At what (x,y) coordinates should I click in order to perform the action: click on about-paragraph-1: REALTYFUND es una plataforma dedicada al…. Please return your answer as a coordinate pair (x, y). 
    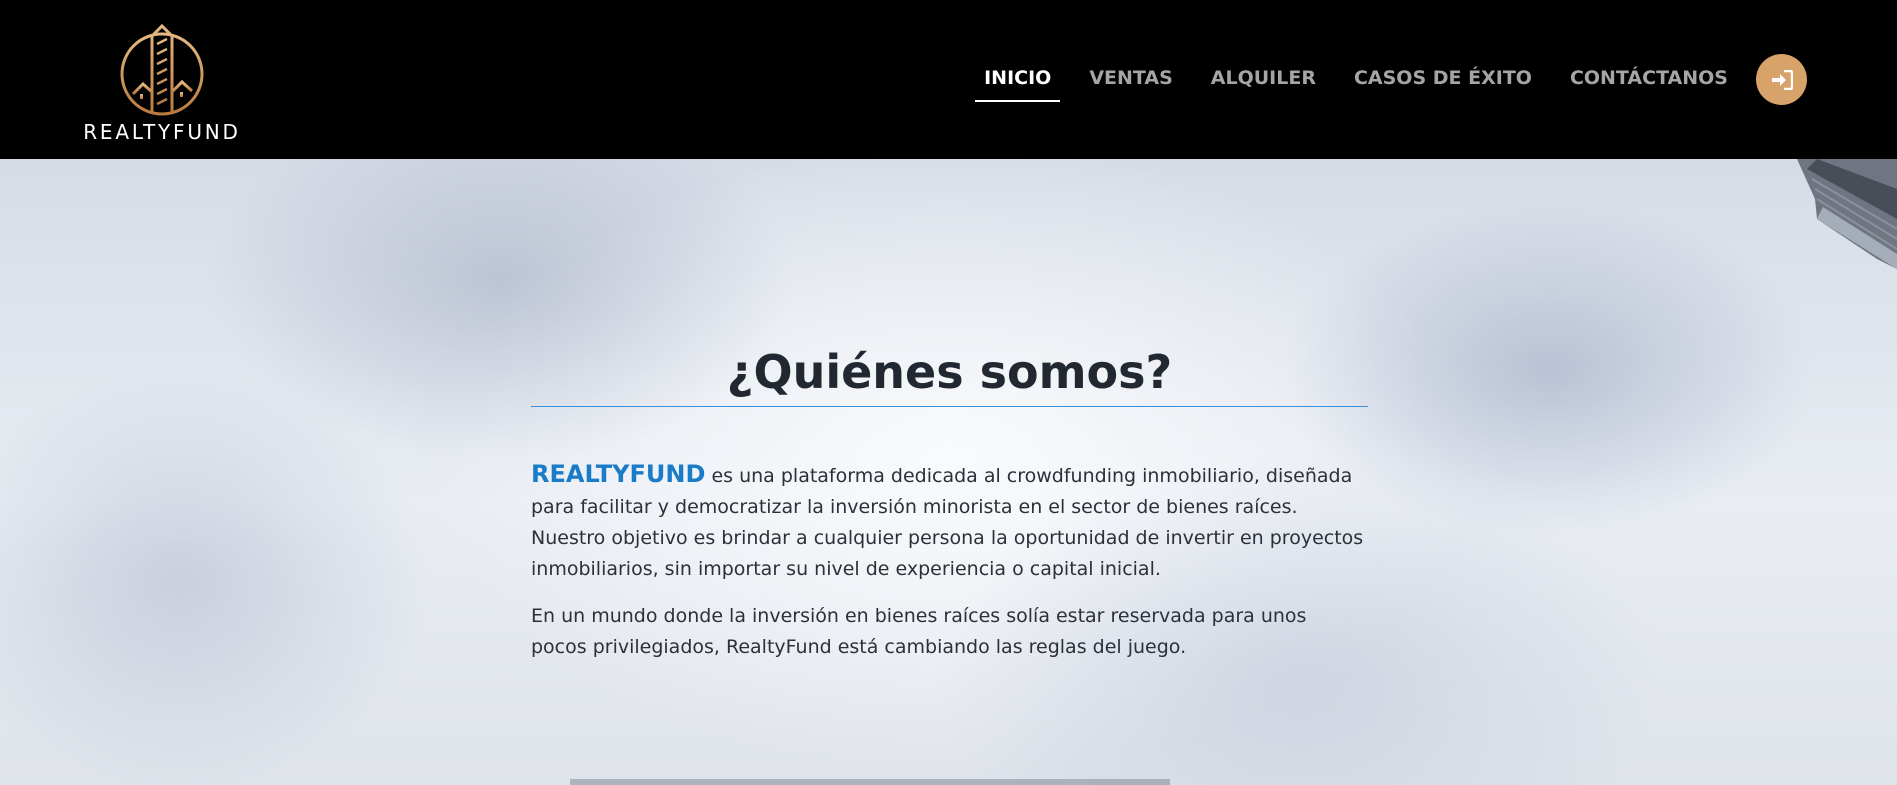
    Looking at the image, I should click on (949, 522).